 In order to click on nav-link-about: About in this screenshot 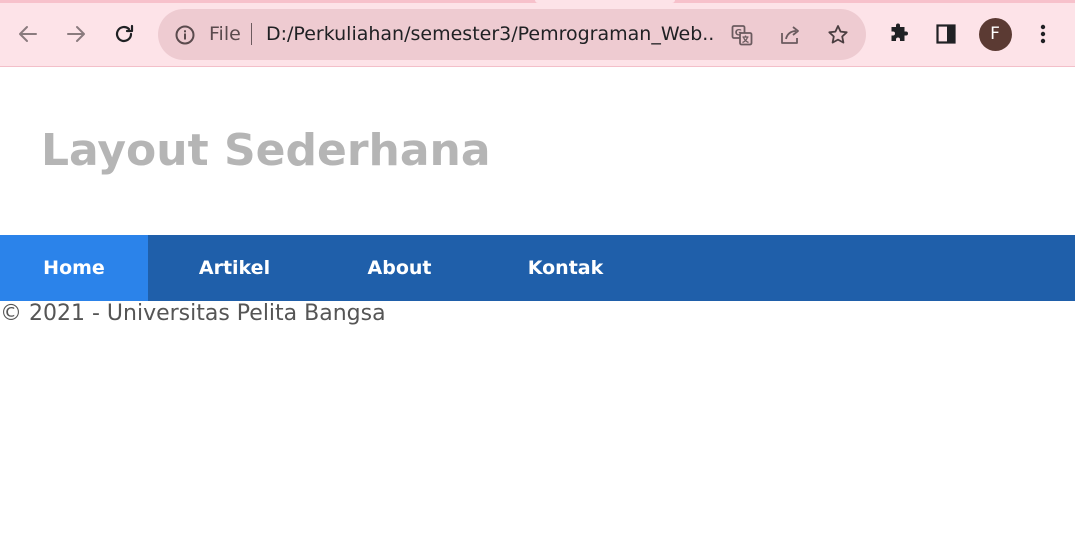, I will do `click(399, 268)`.